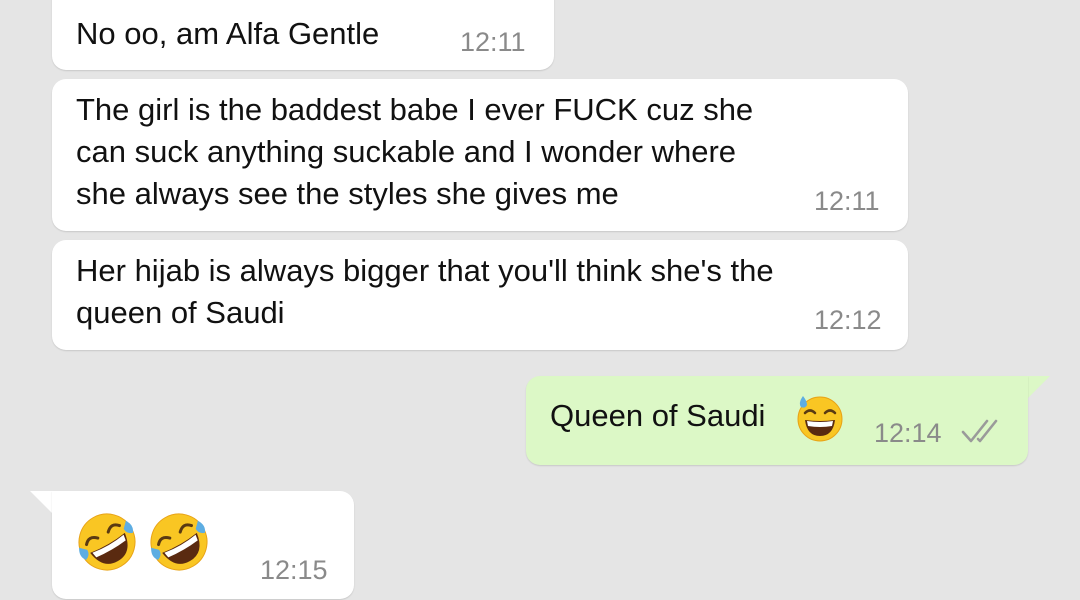 Image resolution: width=1080 pixels, height=600 pixels. I want to click on double-check-icon, so click(984, 431).